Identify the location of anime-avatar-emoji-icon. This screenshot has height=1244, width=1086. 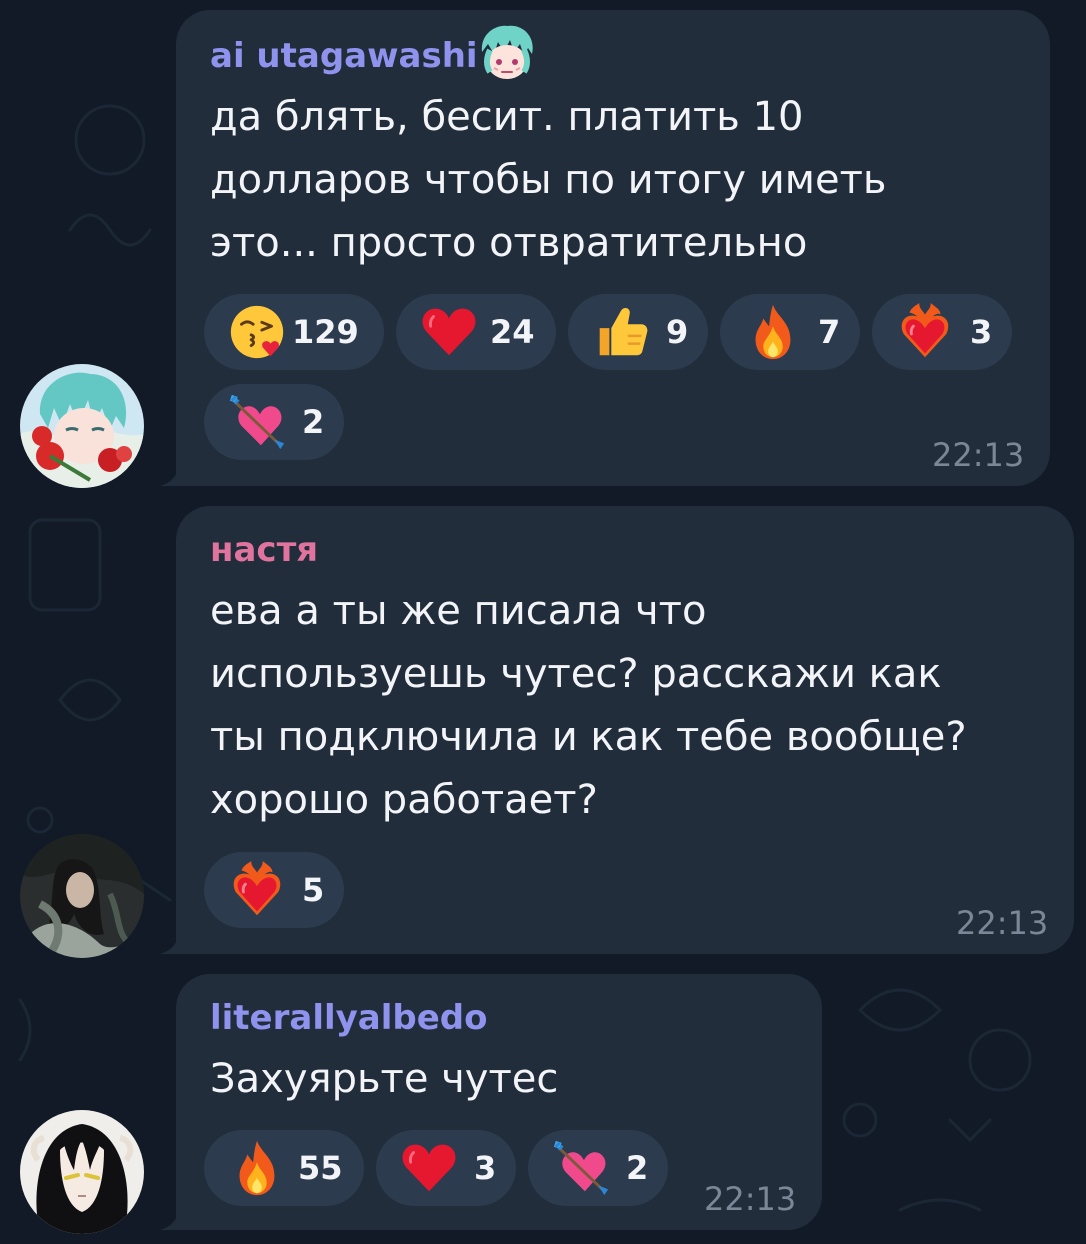
(507, 52).